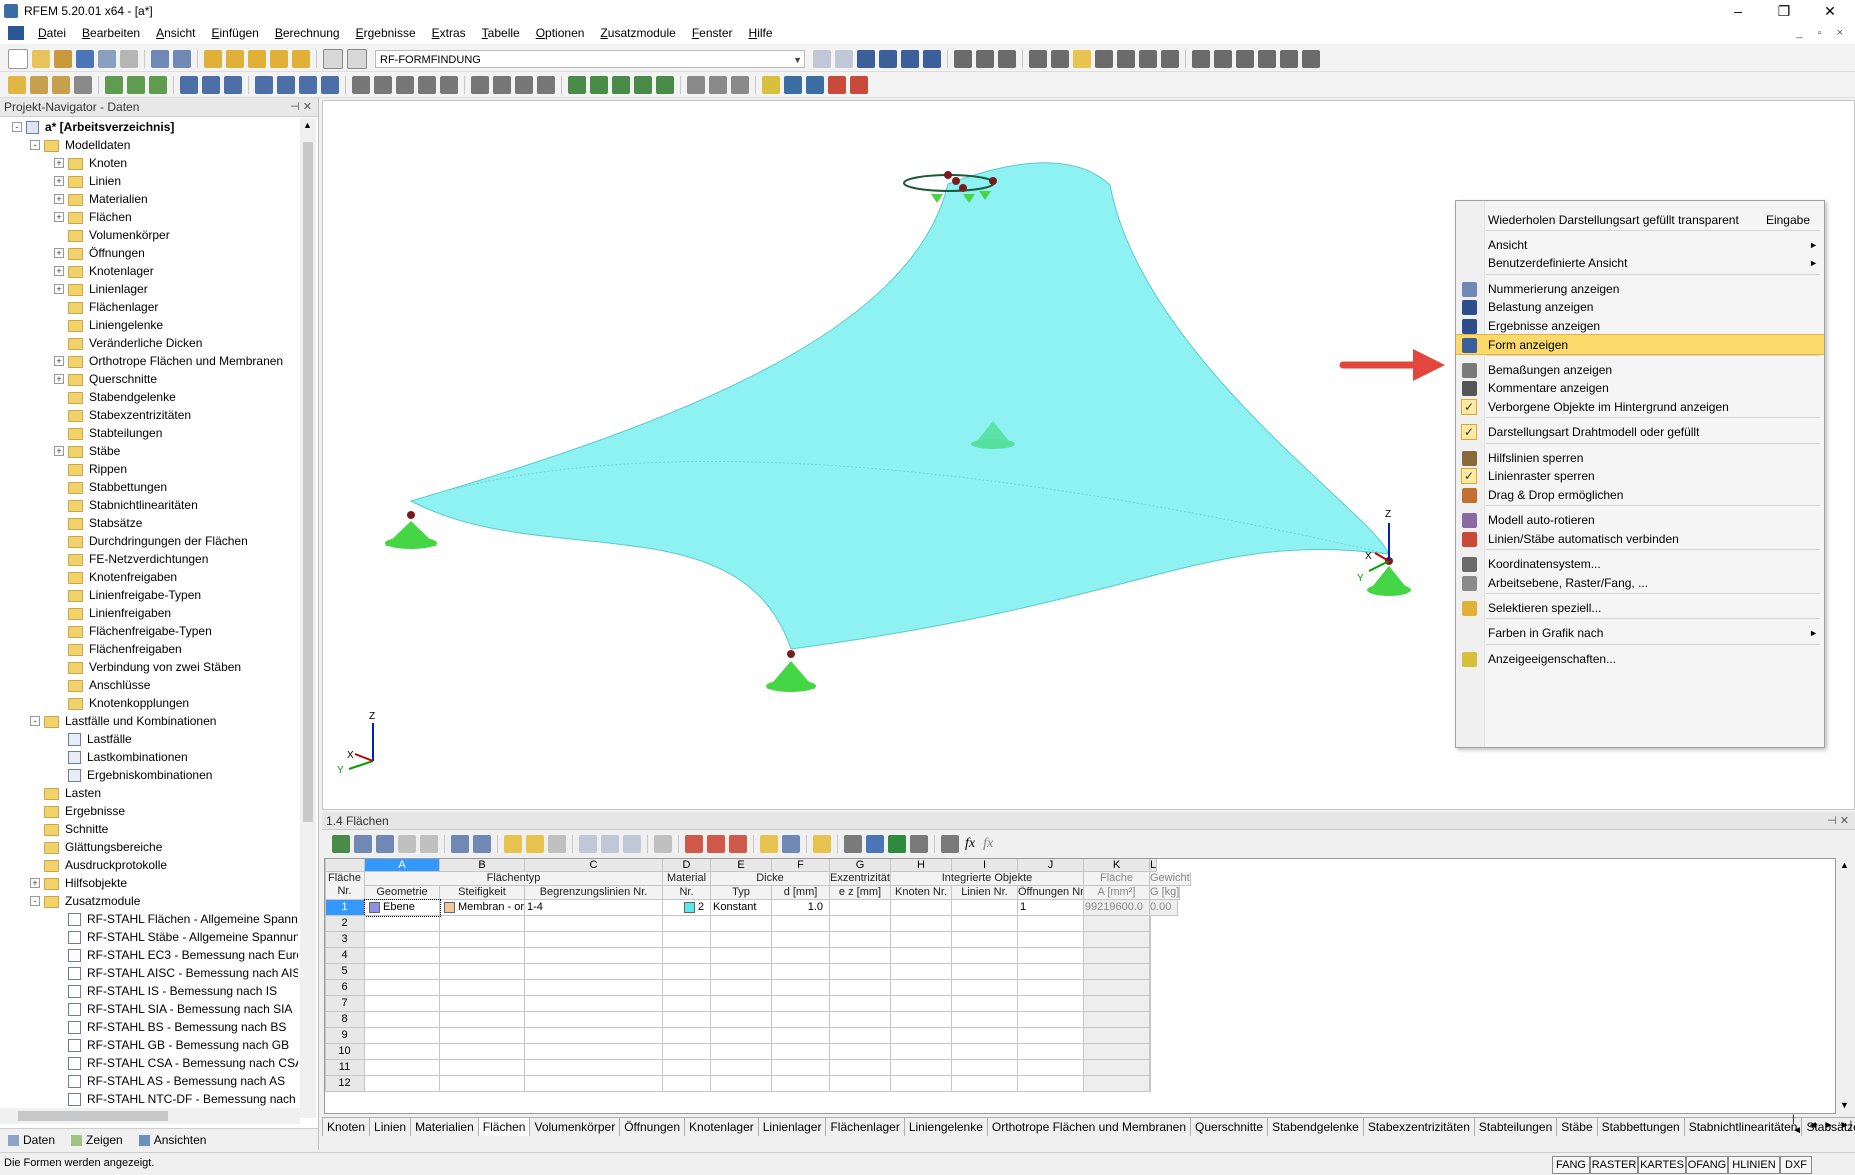 This screenshot has height=1175, width=1855. Describe the element at coordinates (307, 33) in the screenshot. I see `menu-berechnung: Berechnung` at that location.